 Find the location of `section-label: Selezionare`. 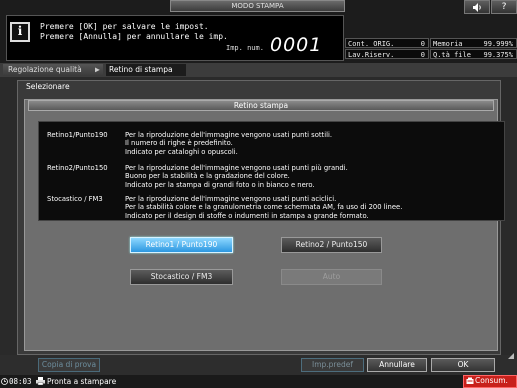

section-label: Selezionare is located at coordinates (48, 86).